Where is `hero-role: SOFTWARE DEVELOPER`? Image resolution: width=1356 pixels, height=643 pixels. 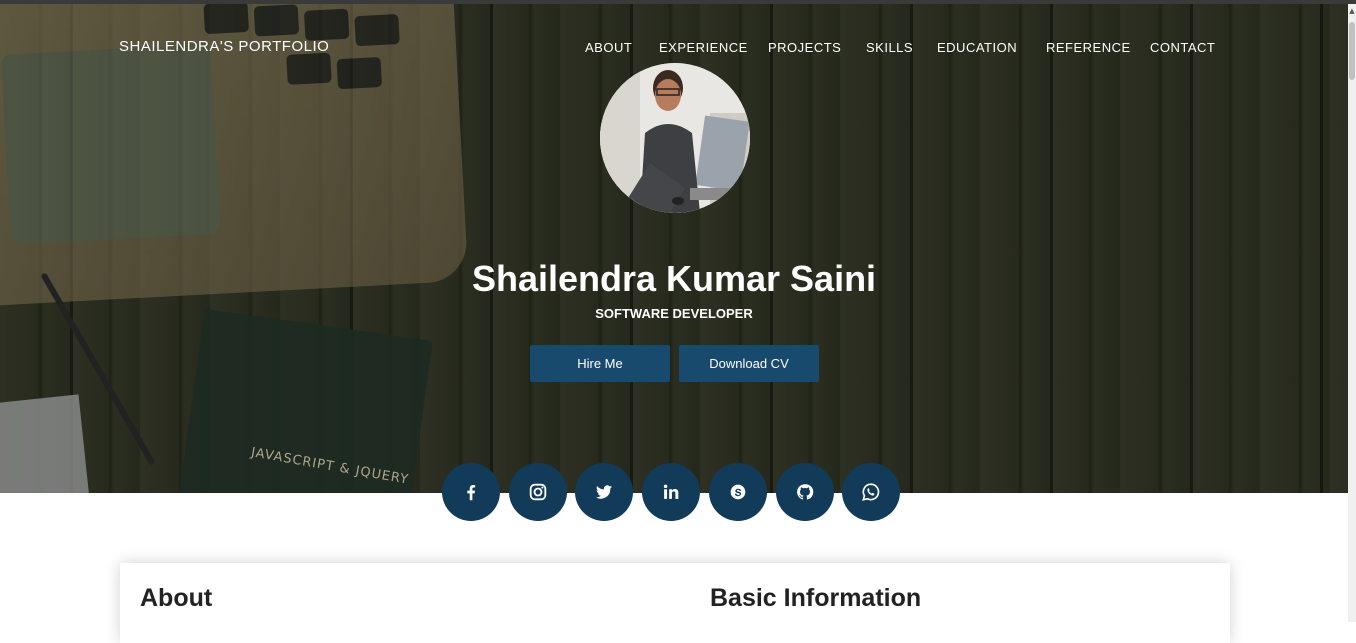 hero-role: SOFTWARE DEVELOPER is located at coordinates (674, 313).